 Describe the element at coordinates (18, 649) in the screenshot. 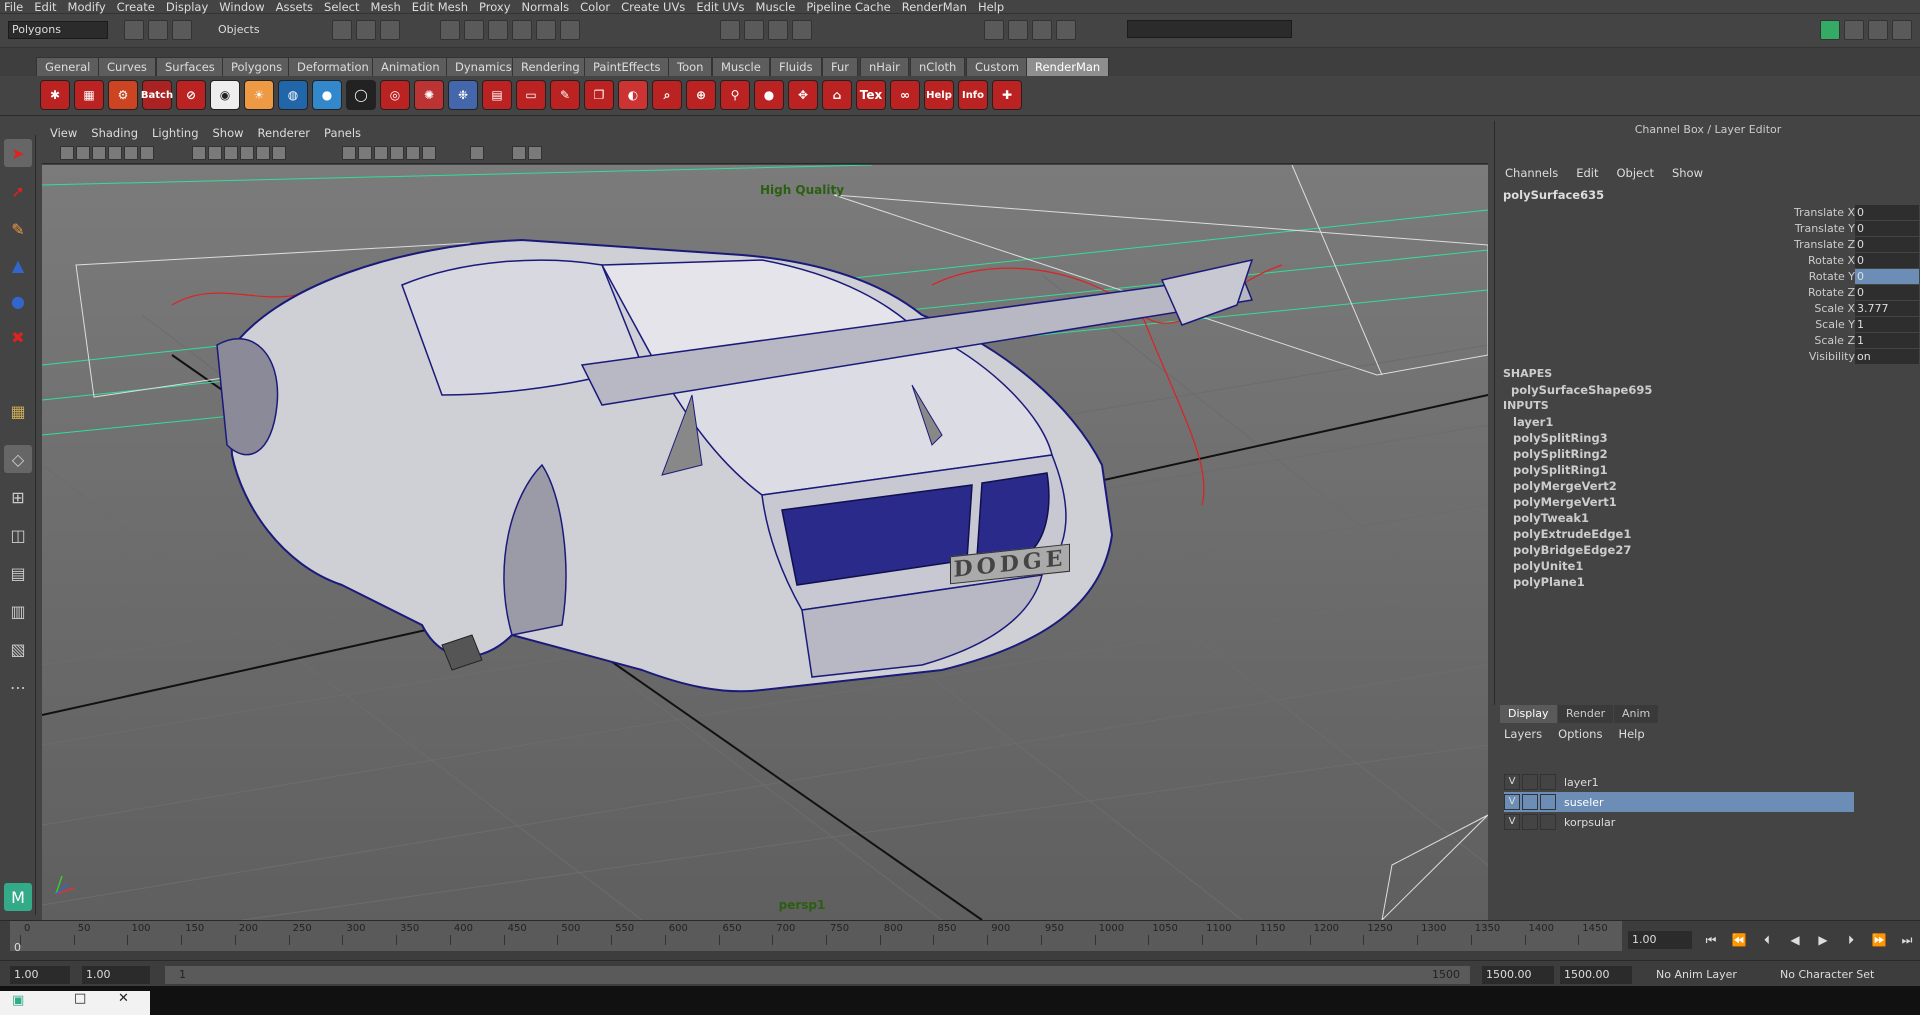

I see `layout-hypershade-icon: ▧` at that location.